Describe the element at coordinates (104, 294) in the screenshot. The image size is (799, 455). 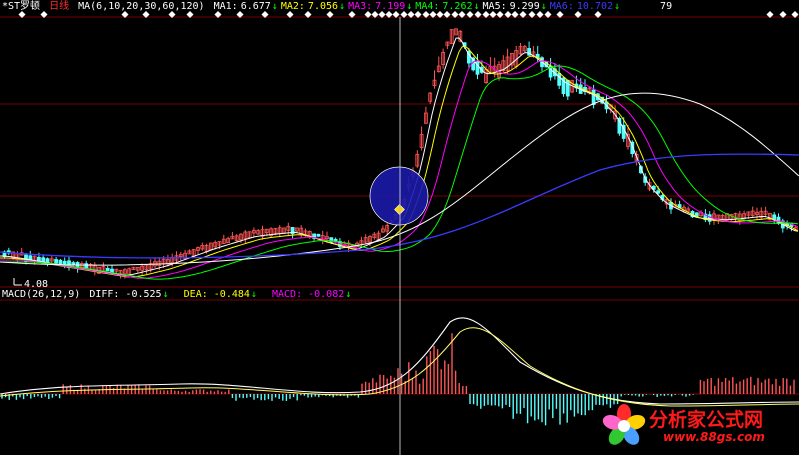
I see `diff-label: DIFF:` at that location.